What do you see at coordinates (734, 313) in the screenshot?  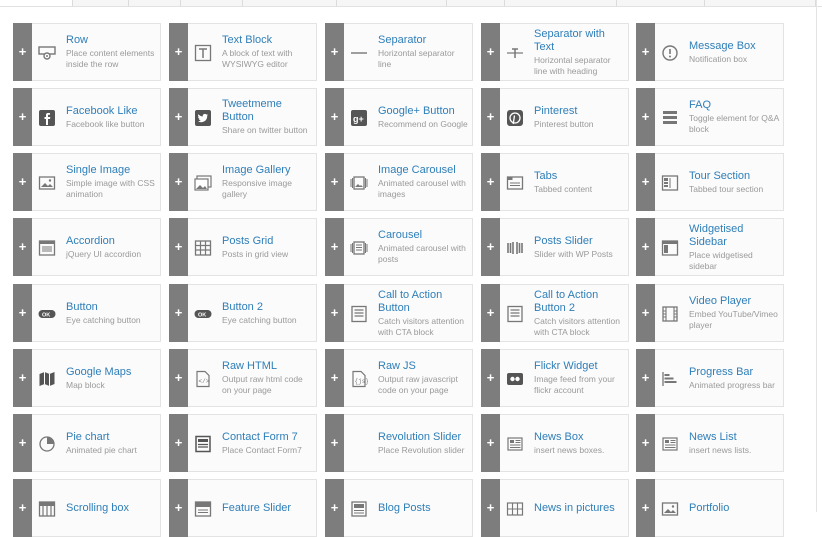 I see `element-text: Video Player Embed YouTube/Vimeo player` at bounding box center [734, 313].